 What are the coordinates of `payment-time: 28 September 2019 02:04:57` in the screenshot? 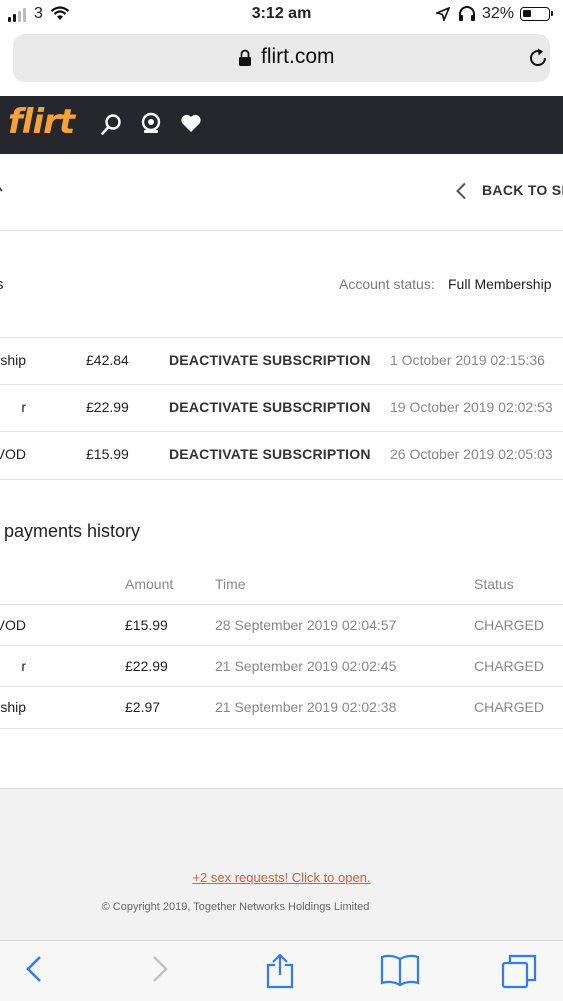 It's located at (306, 625).